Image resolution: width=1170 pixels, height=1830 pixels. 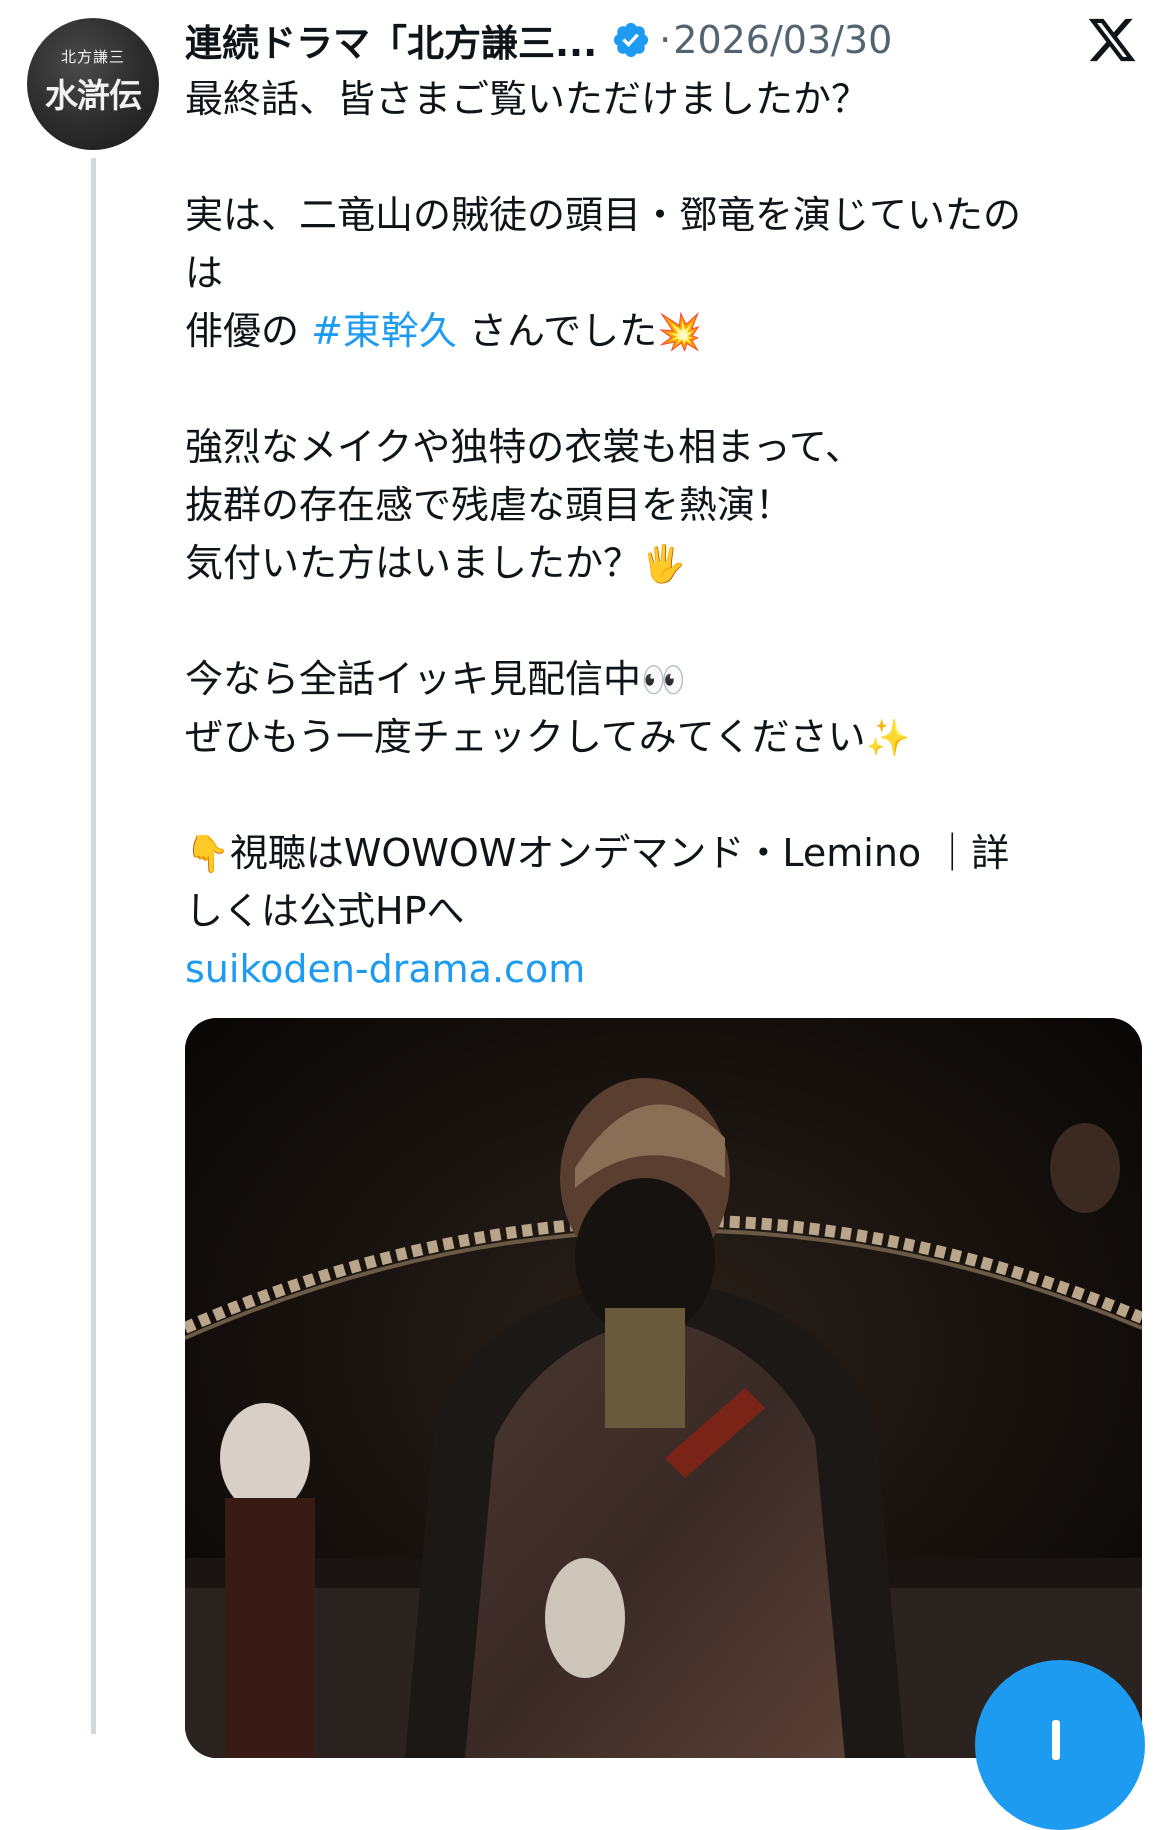 What do you see at coordinates (1056, 1740) in the screenshot?
I see `plus-icon` at bounding box center [1056, 1740].